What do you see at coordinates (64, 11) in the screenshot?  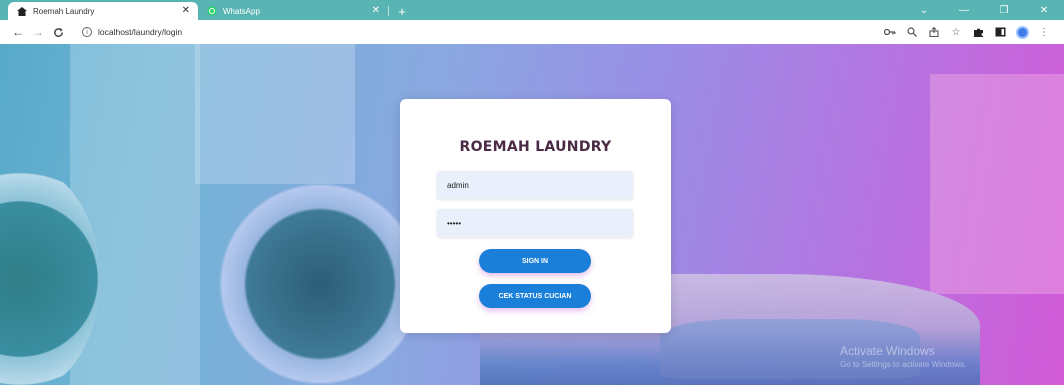 I see `tab-title: Roemah Laundry` at bounding box center [64, 11].